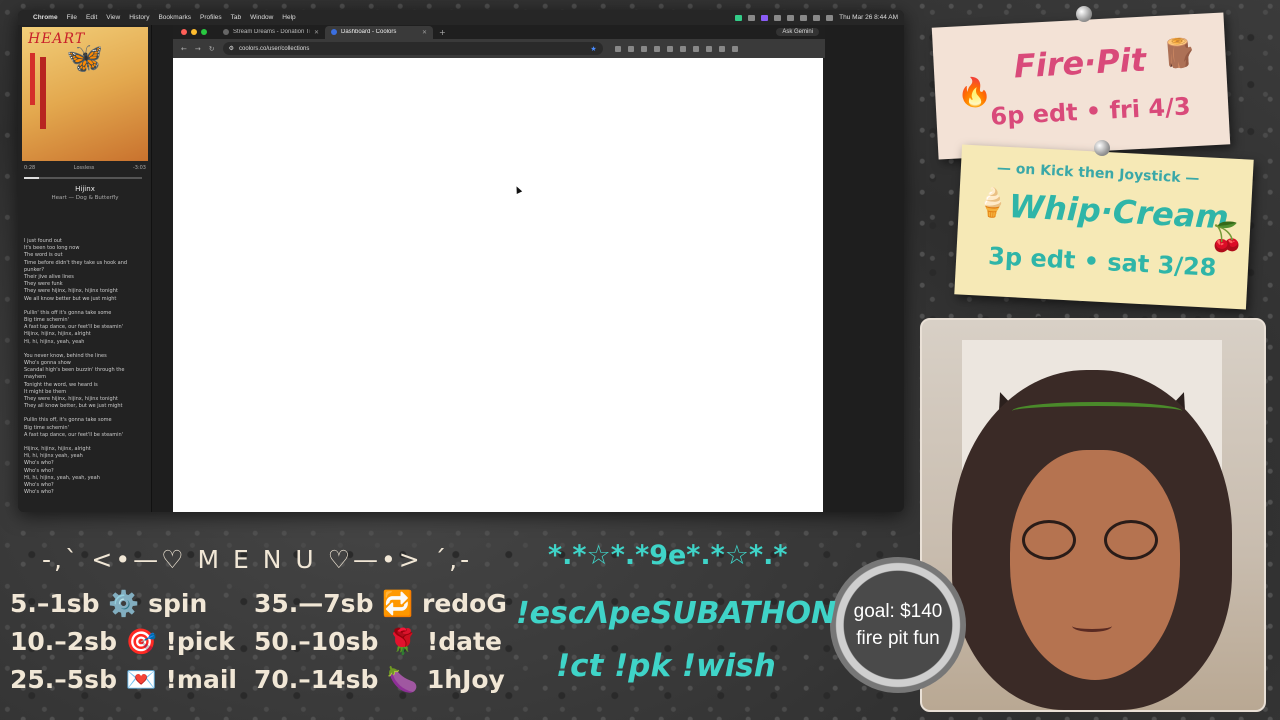 This screenshot has height=720, width=1280. Describe the element at coordinates (184, 32) in the screenshot. I see `close-window-button` at that location.